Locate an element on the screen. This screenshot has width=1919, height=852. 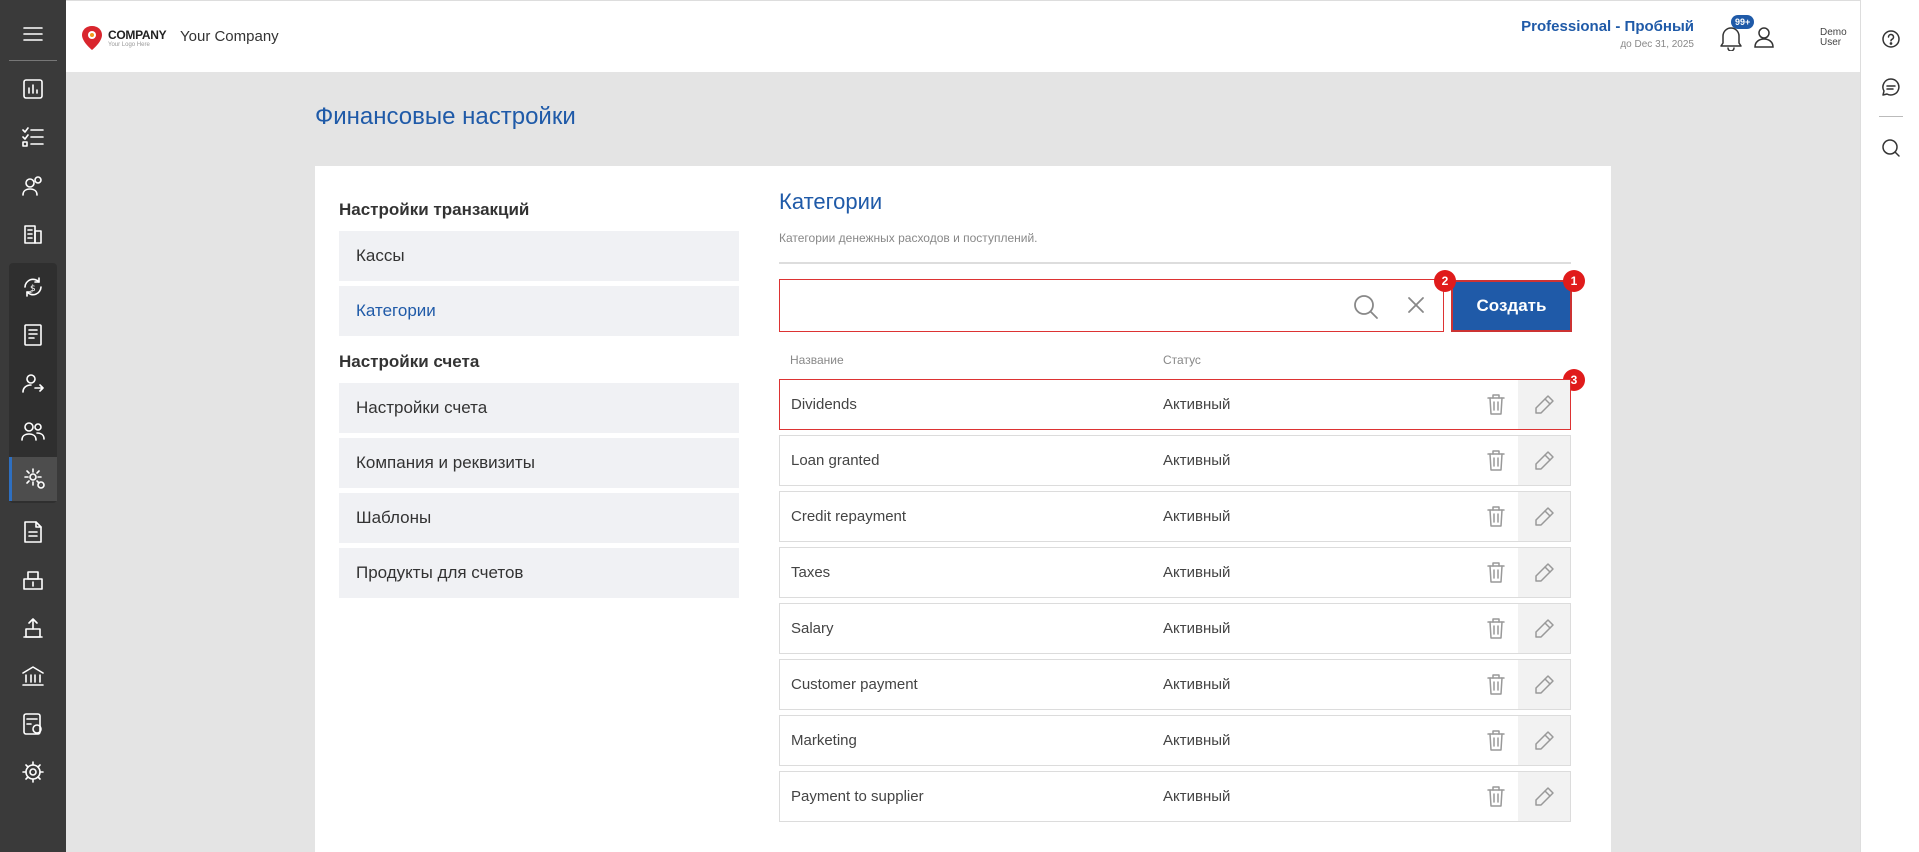
clear-icon is located at coordinates (1416, 305).